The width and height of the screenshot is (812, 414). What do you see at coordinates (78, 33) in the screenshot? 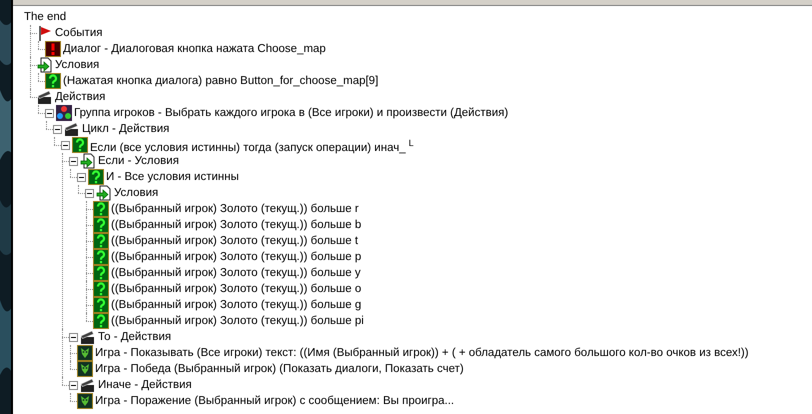
I see `tree-item: События` at bounding box center [78, 33].